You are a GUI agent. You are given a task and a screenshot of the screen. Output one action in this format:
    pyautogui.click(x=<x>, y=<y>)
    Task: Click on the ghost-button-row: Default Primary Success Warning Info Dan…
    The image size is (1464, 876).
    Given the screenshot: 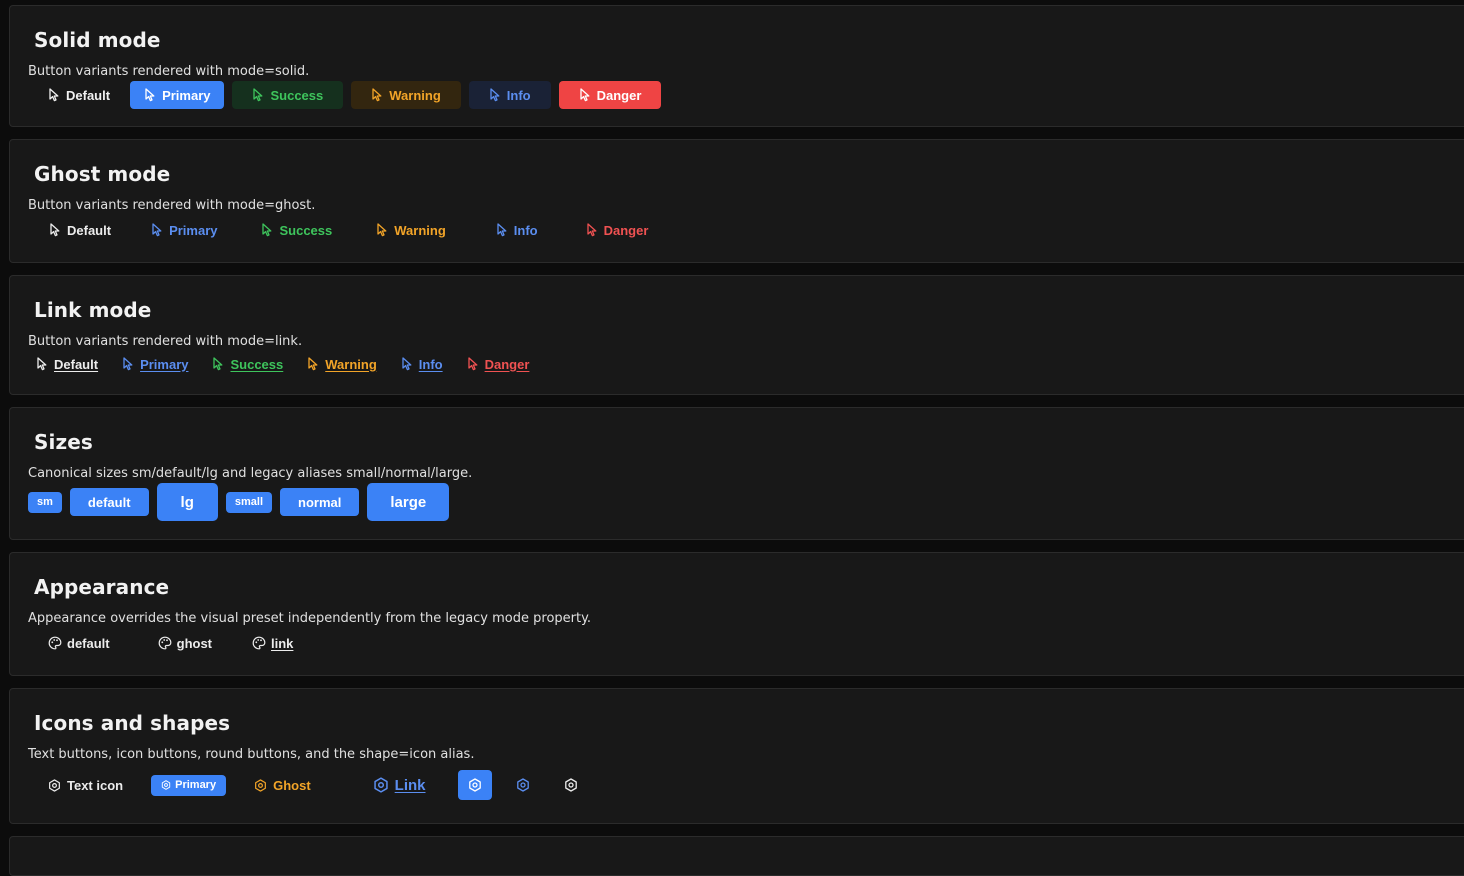 What is the action you would take?
    pyautogui.click(x=351, y=230)
    